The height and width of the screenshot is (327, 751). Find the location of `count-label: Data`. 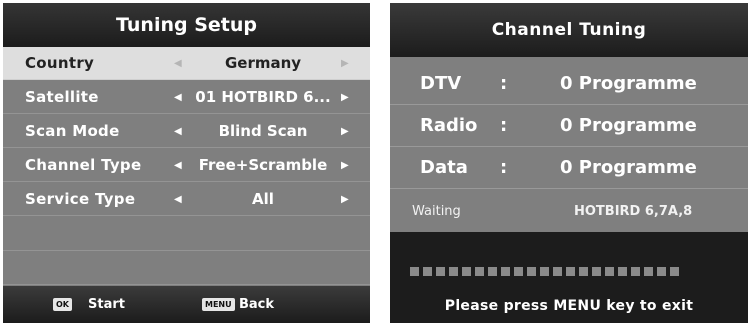

count-label: Data is located at coordinates (444, 167).